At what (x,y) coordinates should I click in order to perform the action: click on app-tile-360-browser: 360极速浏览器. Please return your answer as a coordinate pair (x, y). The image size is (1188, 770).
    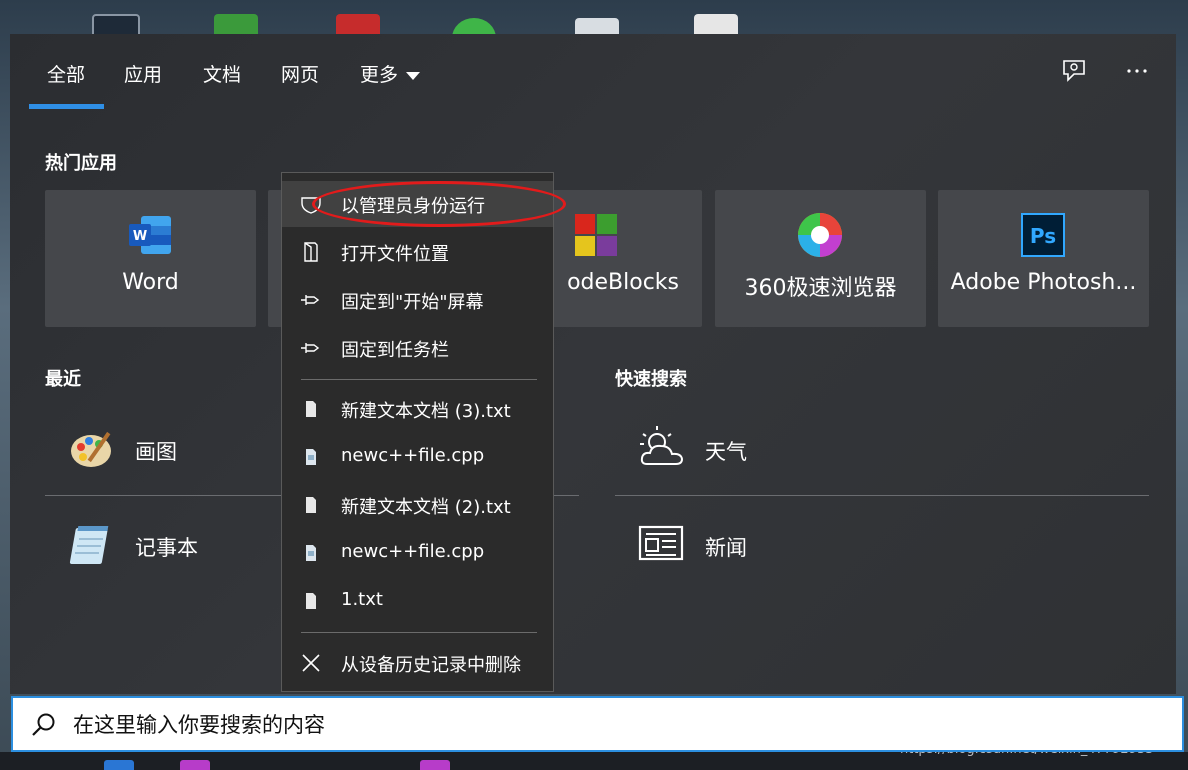
    Looking at the image, I should click on (820, 258).